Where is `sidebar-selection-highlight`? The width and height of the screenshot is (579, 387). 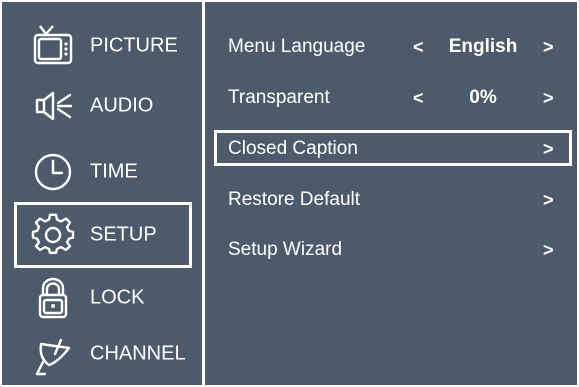 sidebar-selection-highlight is located at coordinates (103, 235).